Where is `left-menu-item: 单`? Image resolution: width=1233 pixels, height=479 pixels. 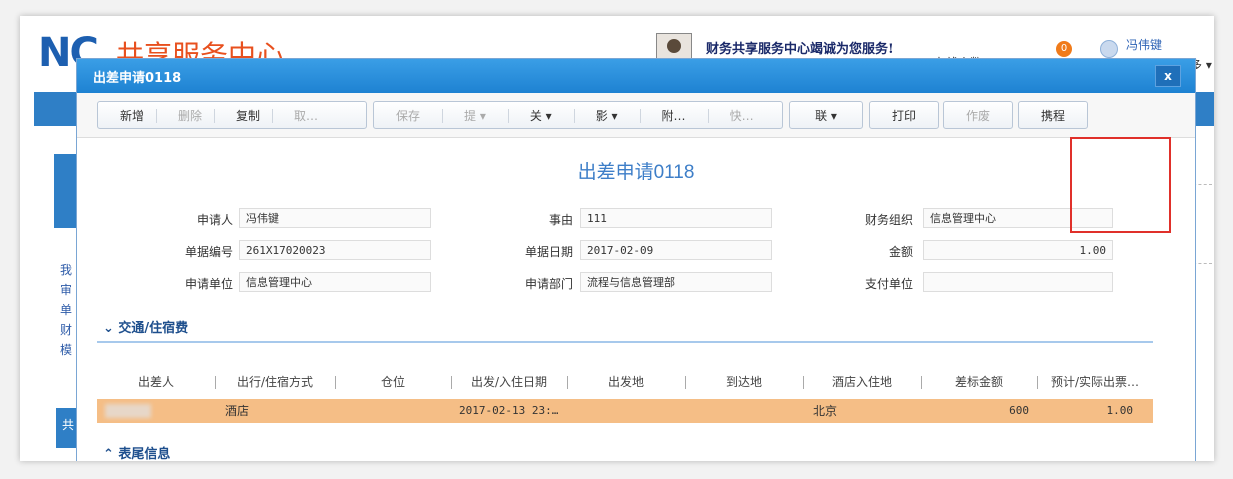 left-menu-item: 单 is located at coordinates (66, 310).